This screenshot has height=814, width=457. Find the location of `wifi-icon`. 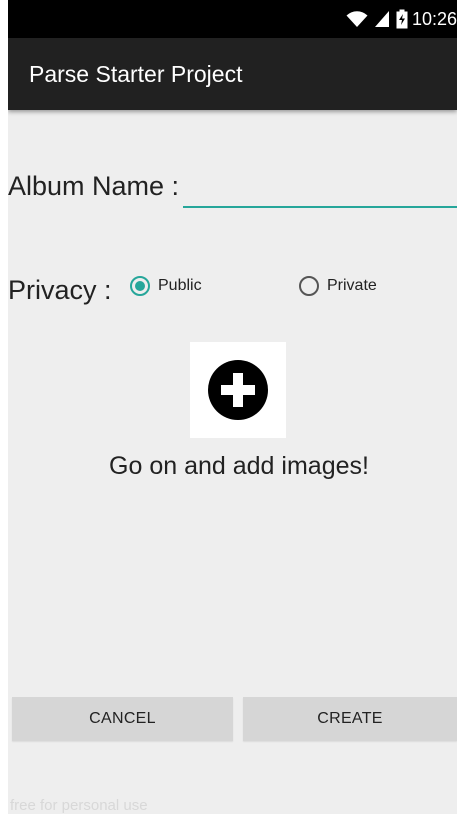

wifi-icon is located at coordinates (357, 19).